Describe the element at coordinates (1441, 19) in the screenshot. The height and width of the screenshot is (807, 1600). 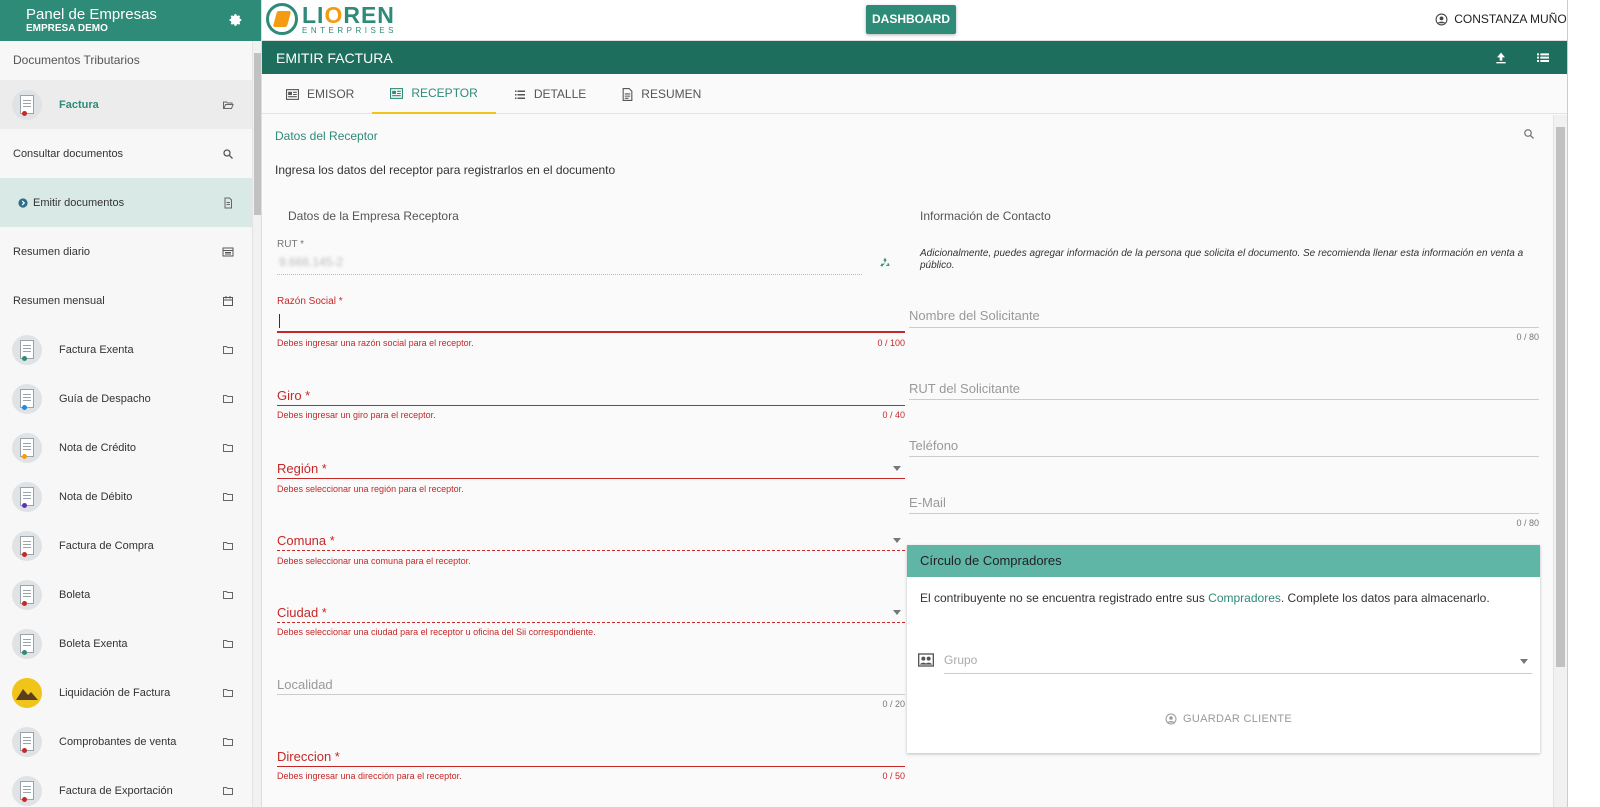
I see `user-icon` at that location.